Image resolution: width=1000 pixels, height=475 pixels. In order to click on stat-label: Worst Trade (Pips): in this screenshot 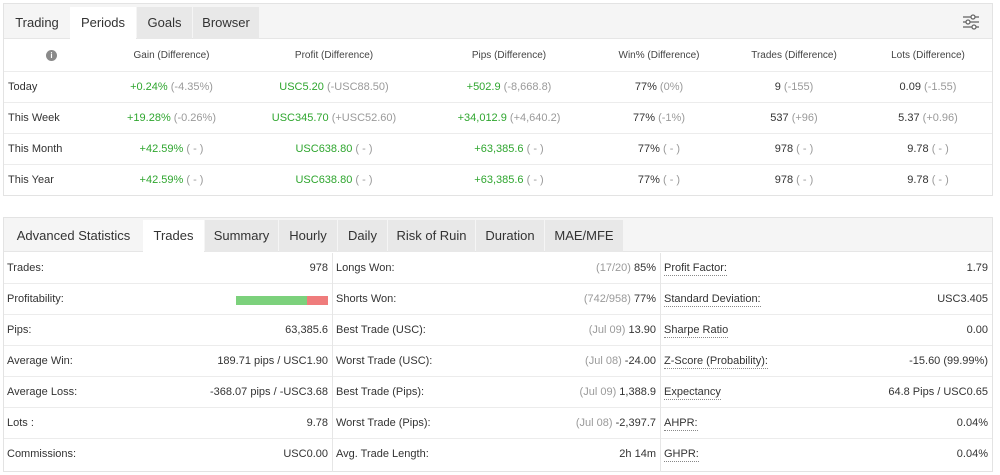, I will do `click(383, 423)`.